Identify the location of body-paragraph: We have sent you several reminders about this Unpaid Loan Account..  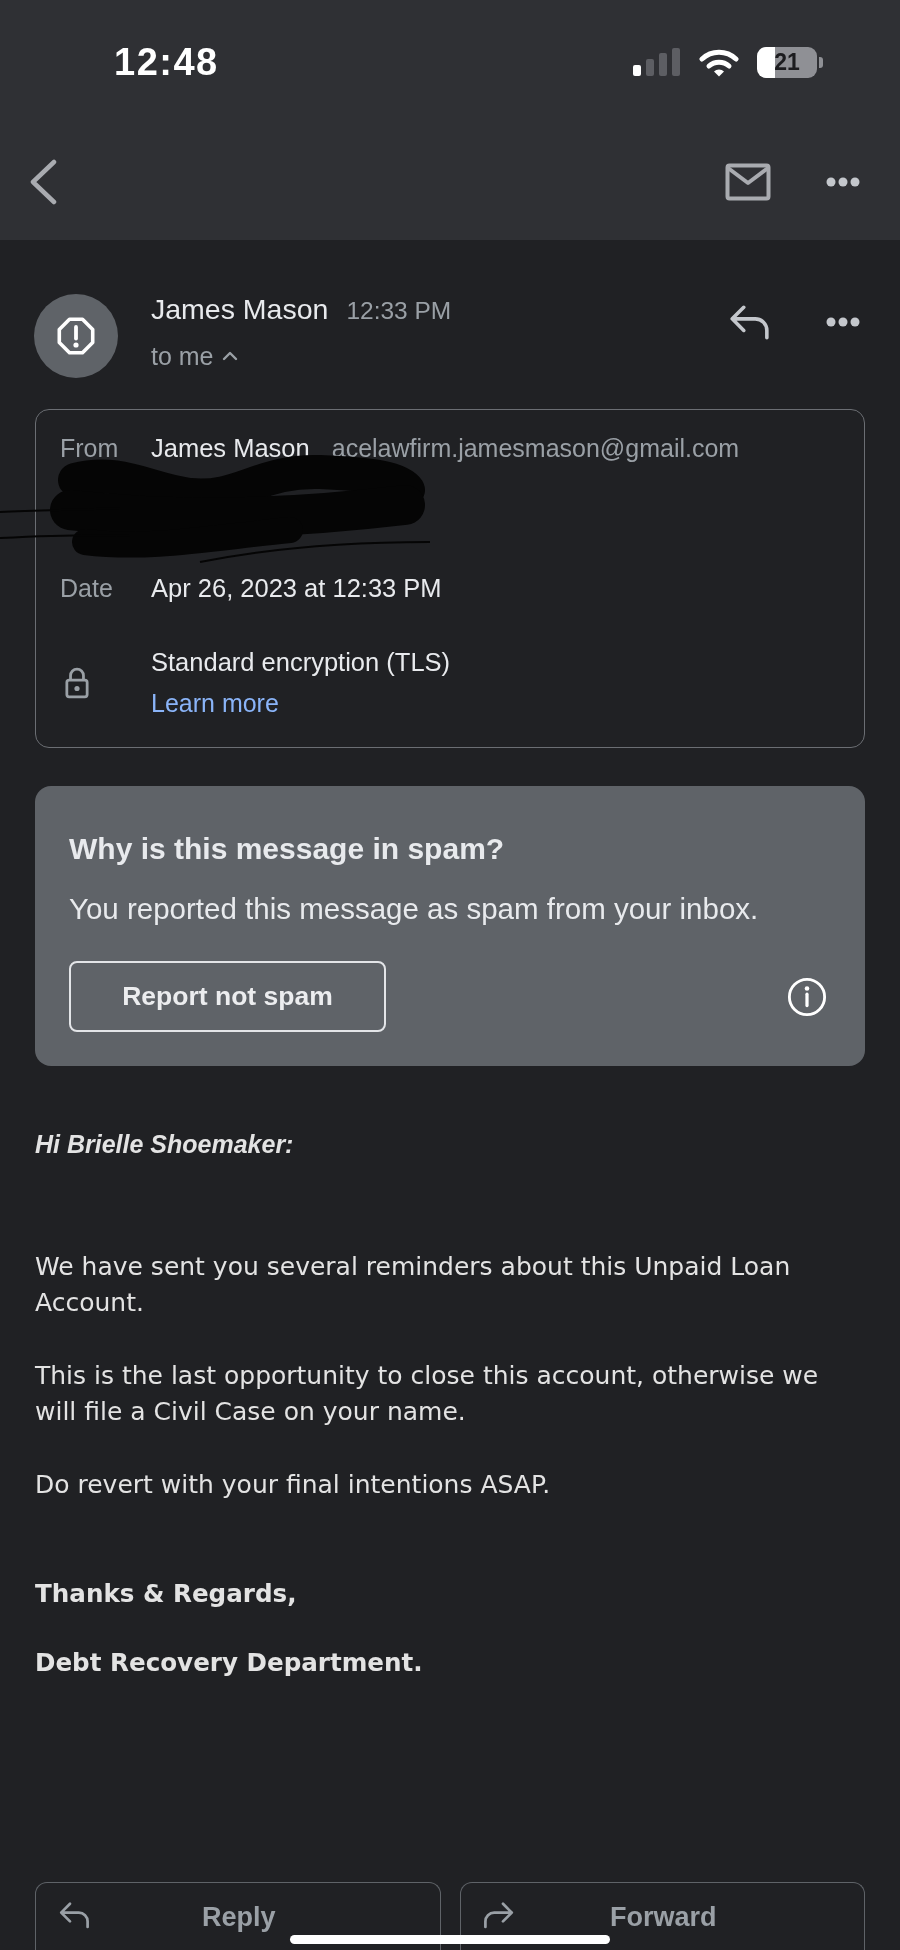
(413, 1285).